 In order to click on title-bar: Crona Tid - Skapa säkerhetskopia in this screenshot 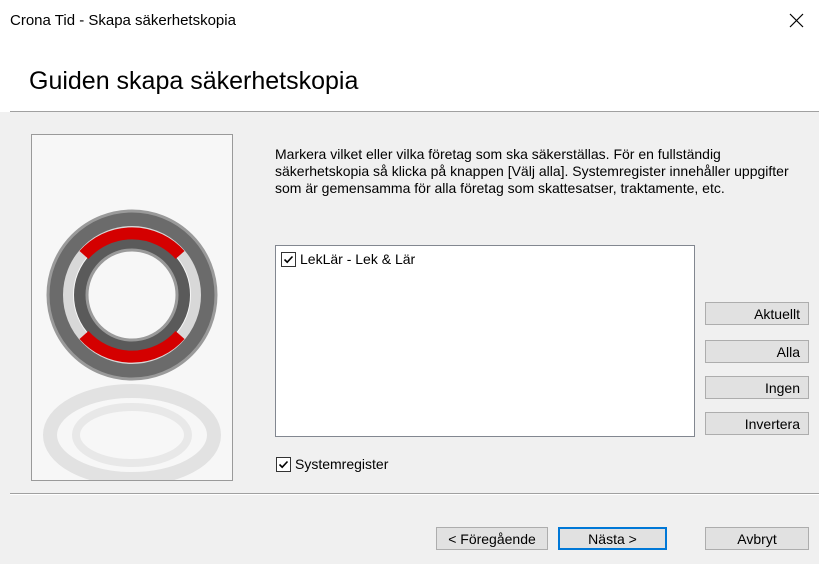, I will do `click(409, 20)`.